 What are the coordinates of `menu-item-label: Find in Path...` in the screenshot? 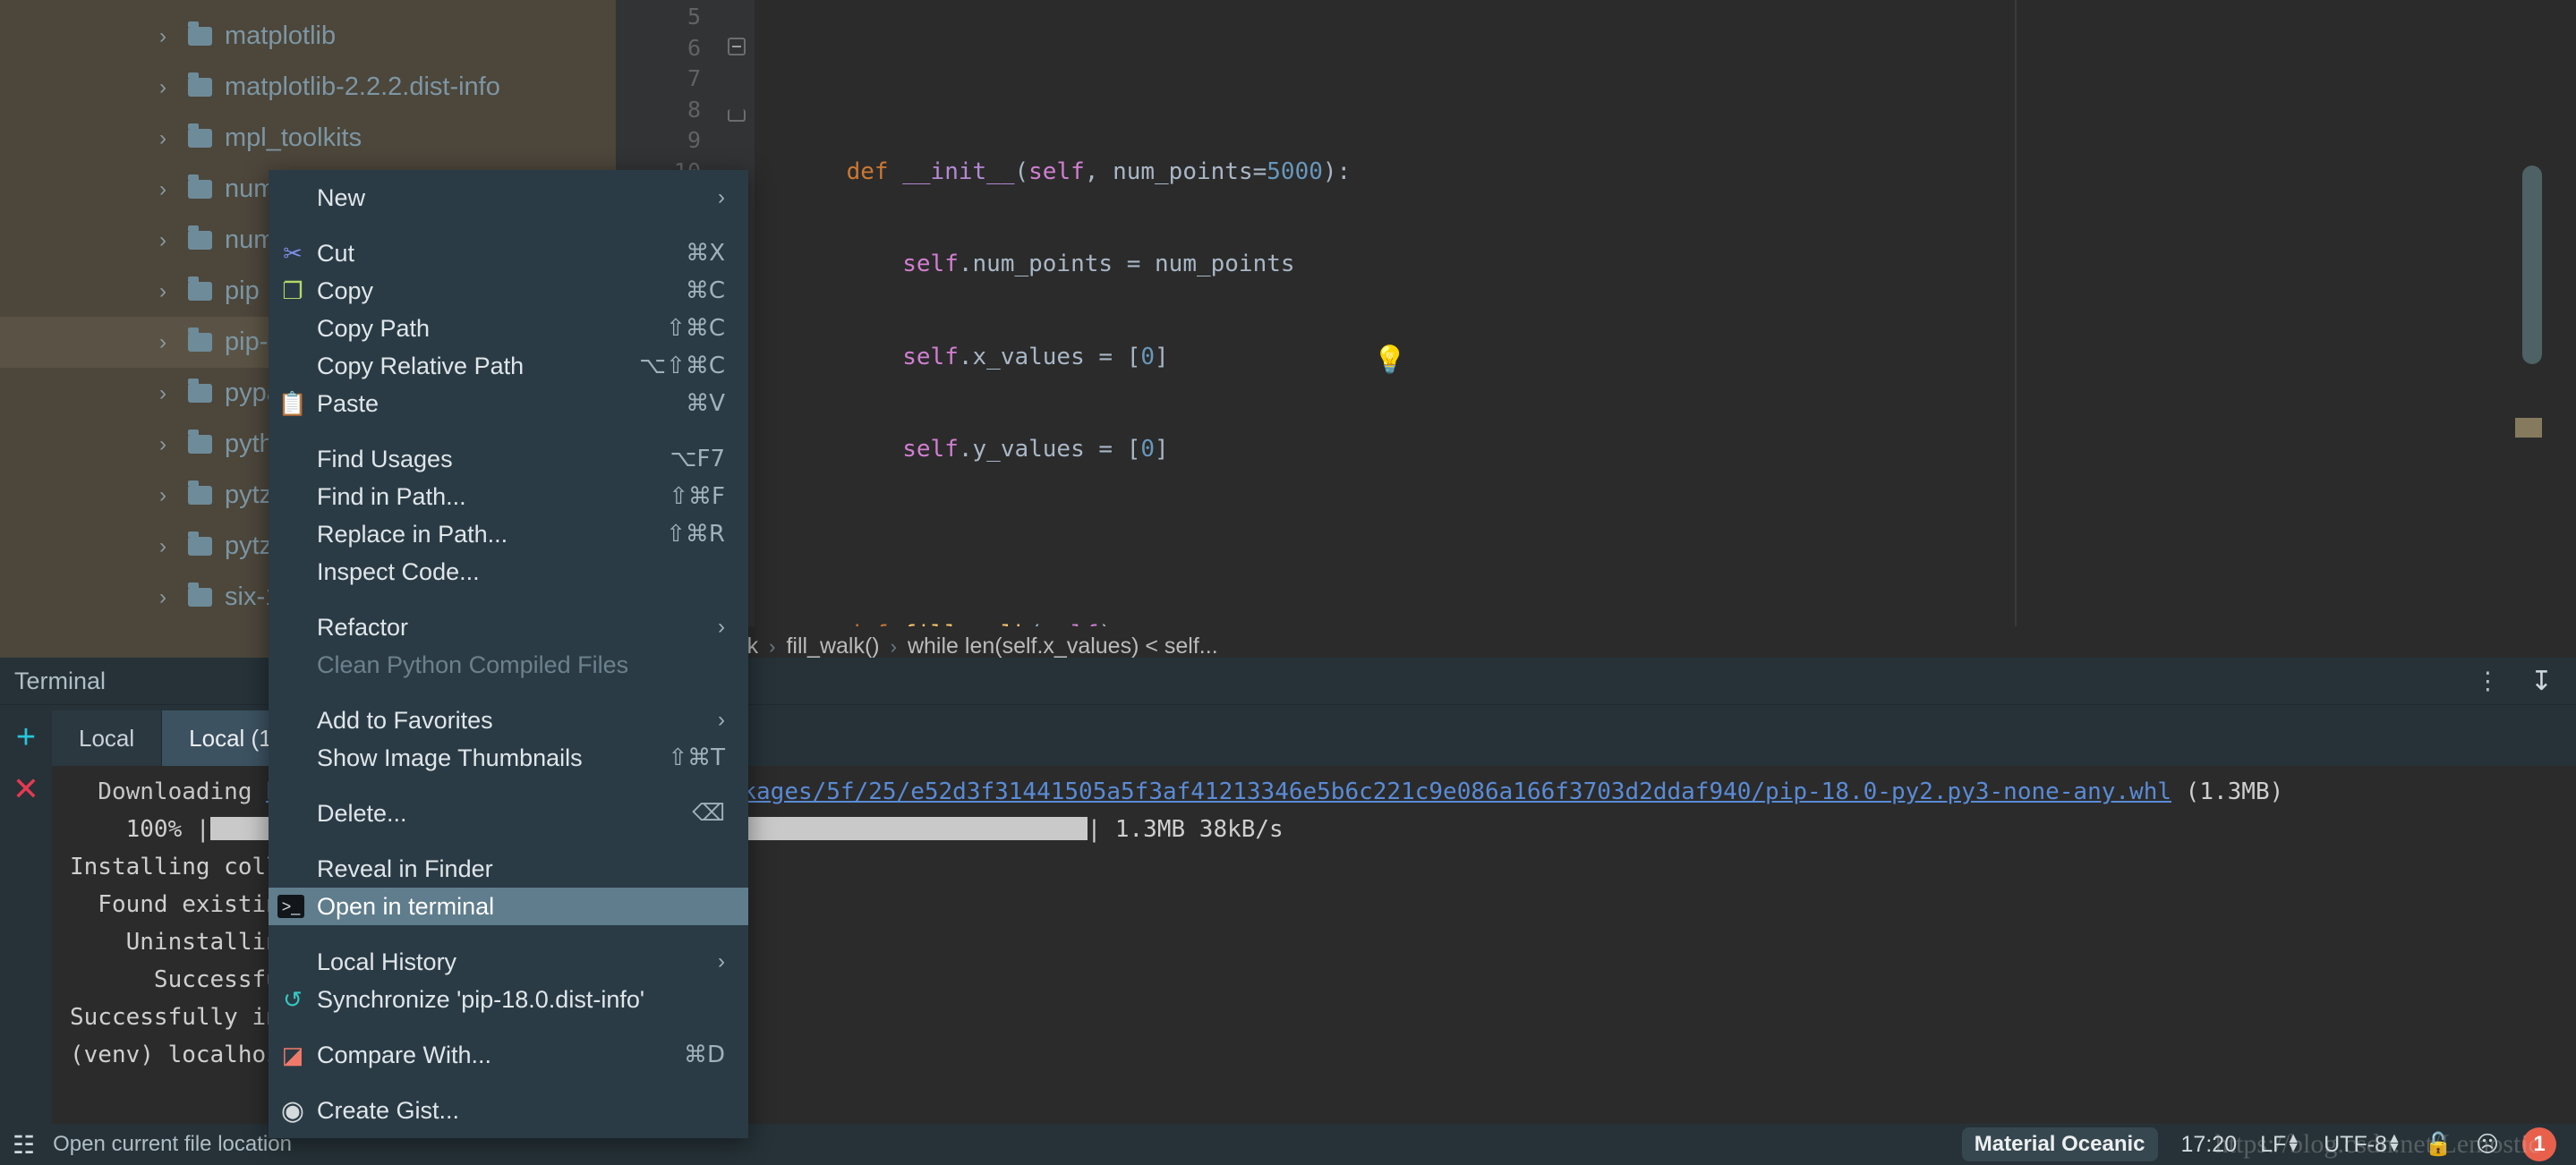 It's located at (391, 496).